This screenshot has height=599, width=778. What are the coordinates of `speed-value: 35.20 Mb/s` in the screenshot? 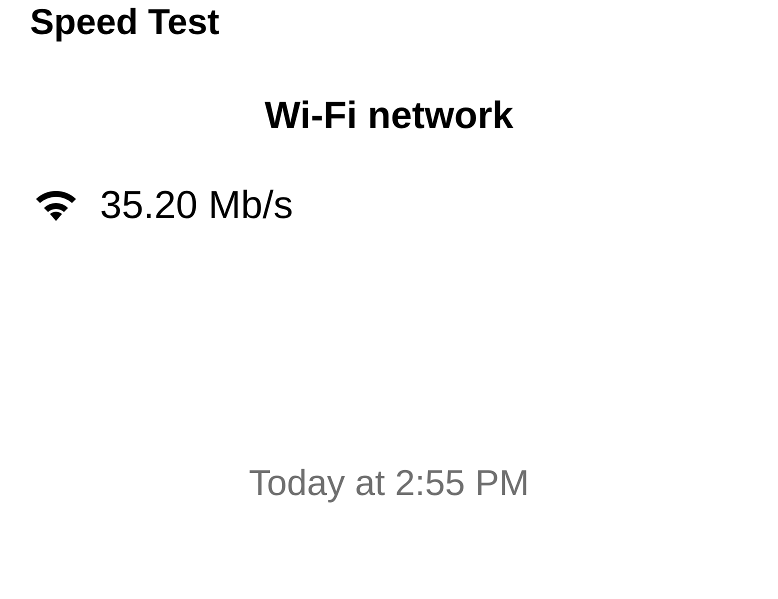 It's located at (196, 206).